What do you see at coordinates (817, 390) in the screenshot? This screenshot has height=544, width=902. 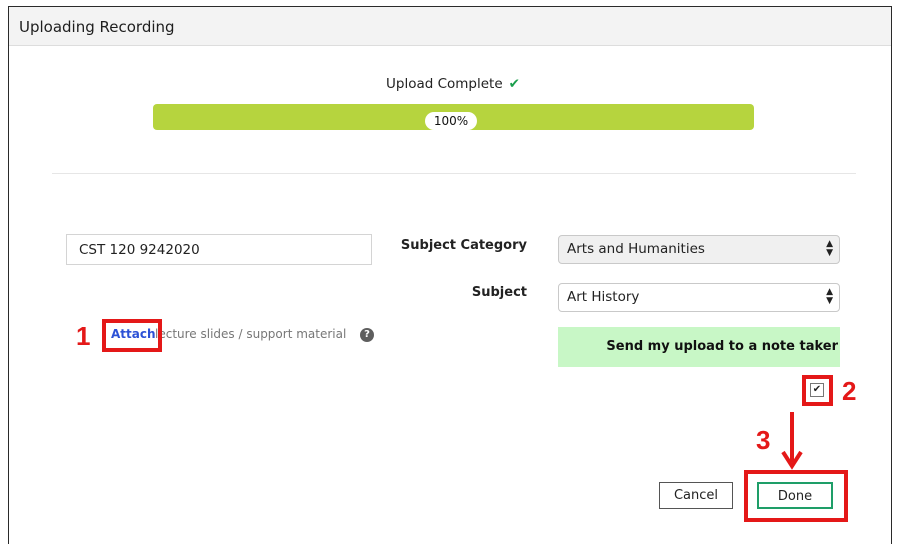 I see `annotation-box-checkbox` at bounding box center [817, 390].